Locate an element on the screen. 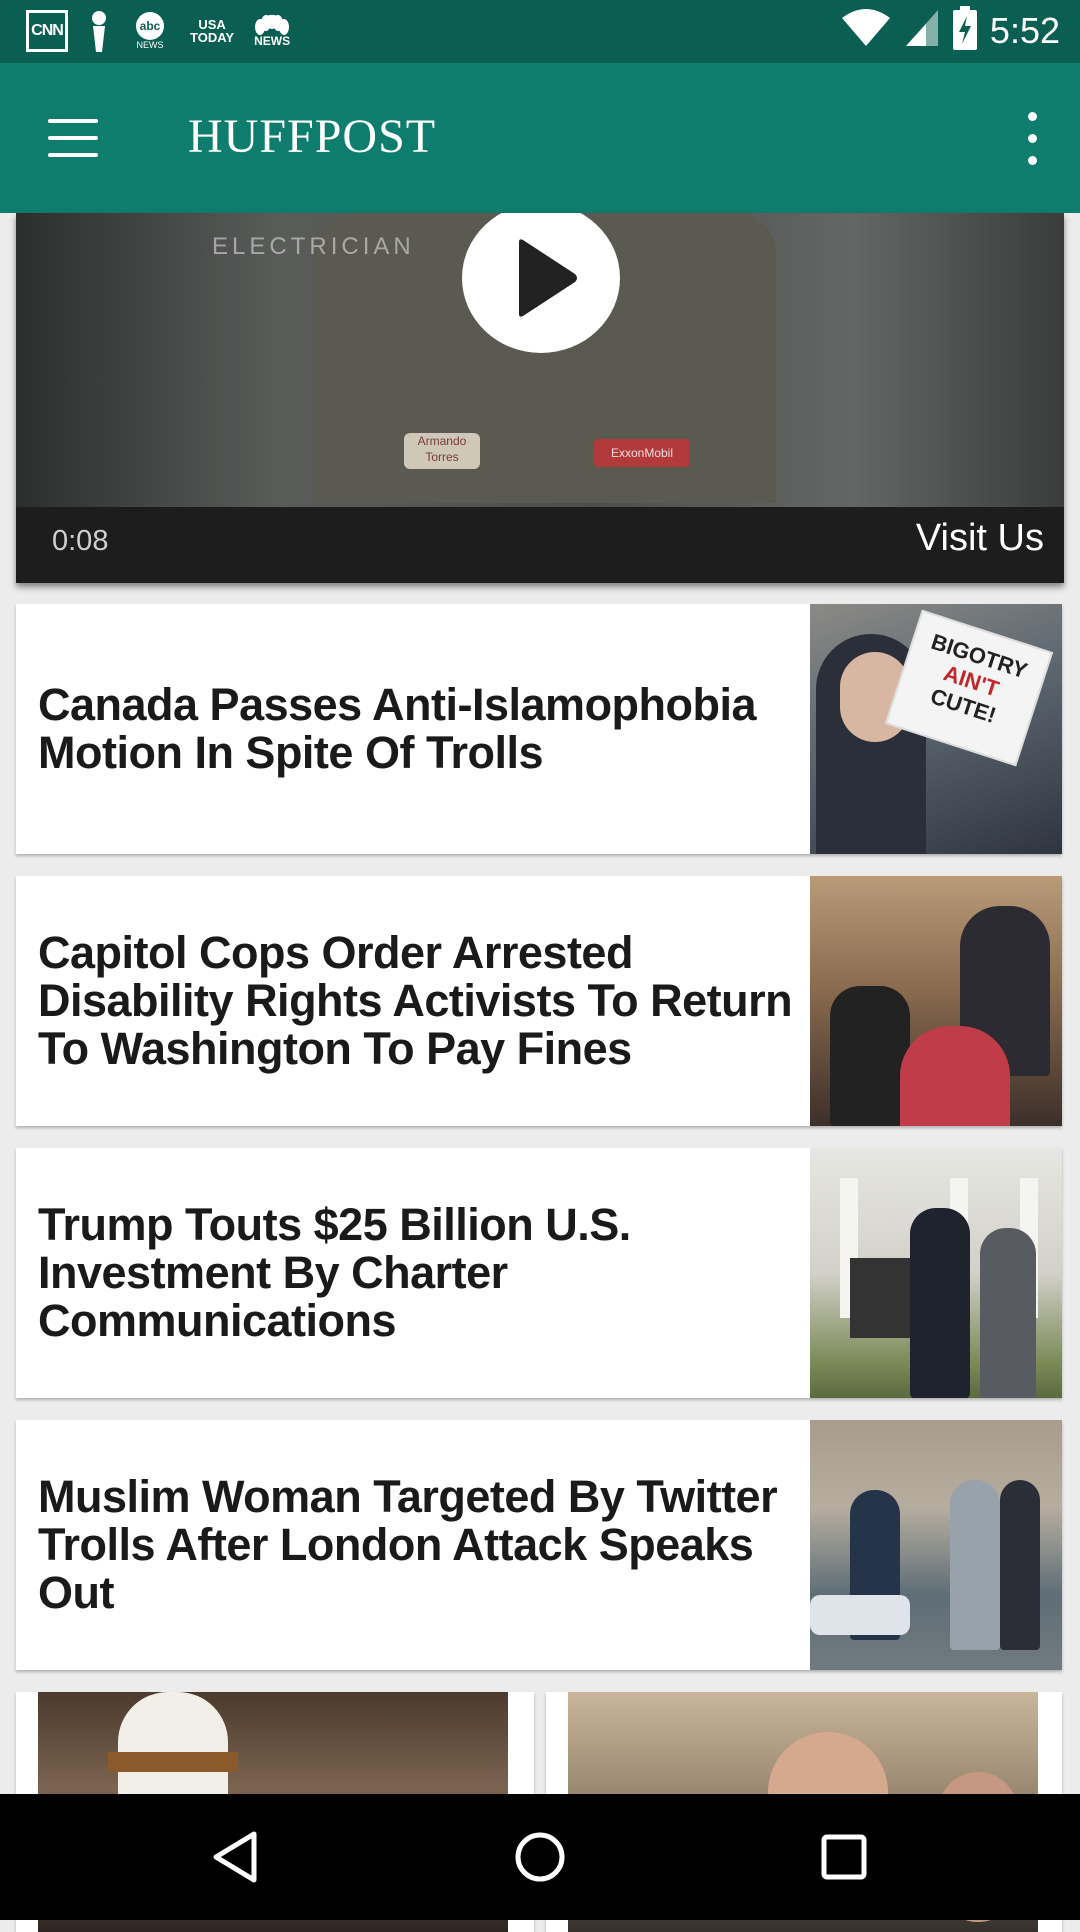 The width and height of the screenshot is (1080, 1932). abc-news-label: NEWS is located at coordinates (150, 45).